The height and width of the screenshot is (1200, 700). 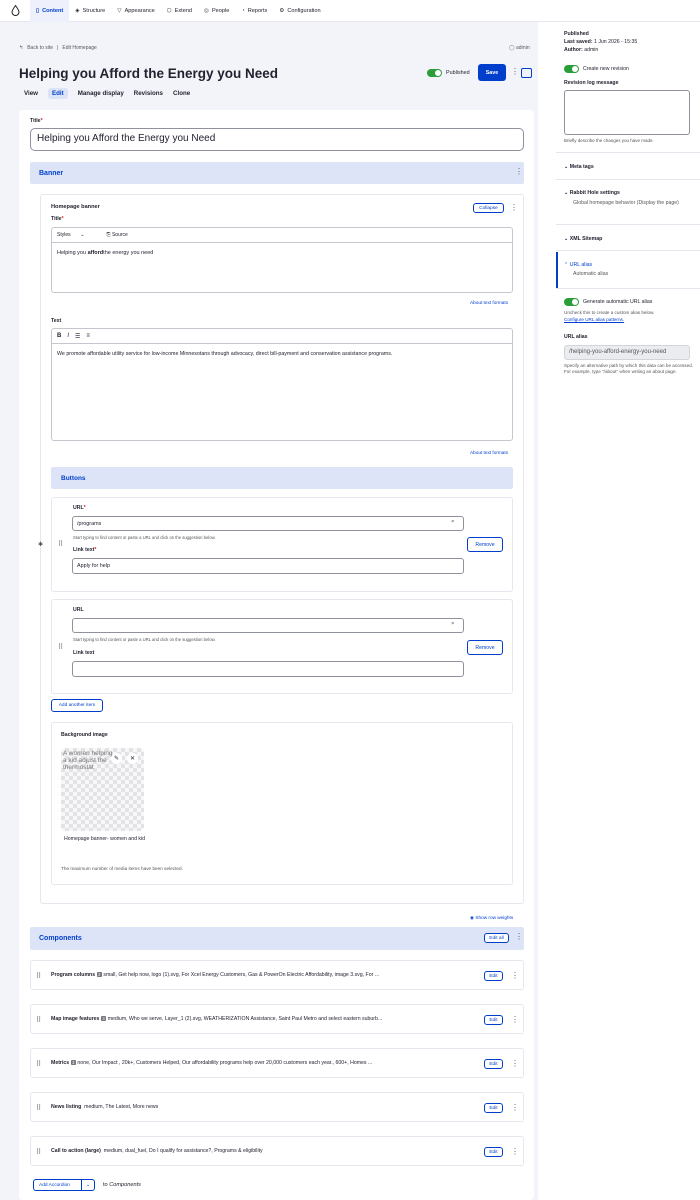 I want to click on toolbar-content: ▯ Content, so click(x=50, y=11).